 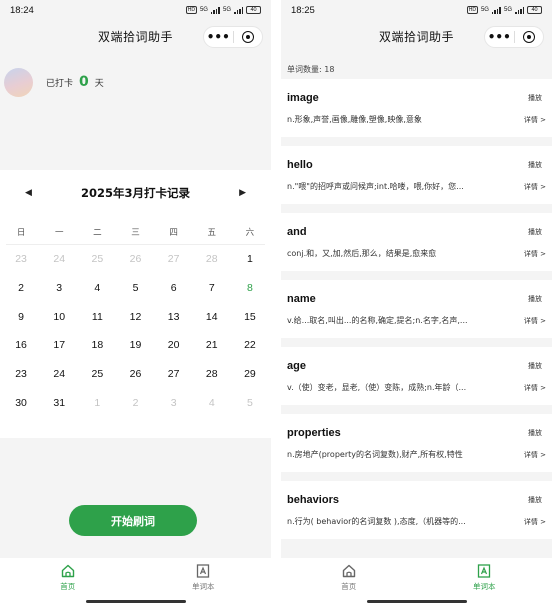 What do you see at coordinates (97, 233) in the screenshot?
I see `weekday-label: 二` at bounding box center [97, 233].